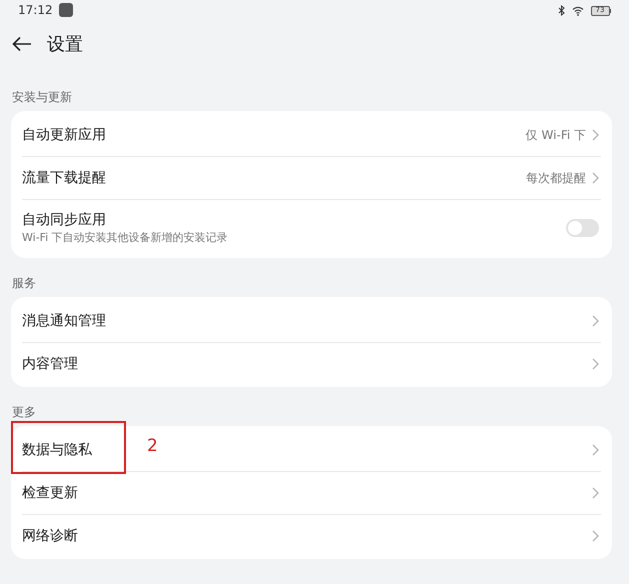 This screenshot has height=584, width=629. Describe the element at coordinates (556, 178) in the screenshot. I see `row-value: 每次都提醒` at that location.